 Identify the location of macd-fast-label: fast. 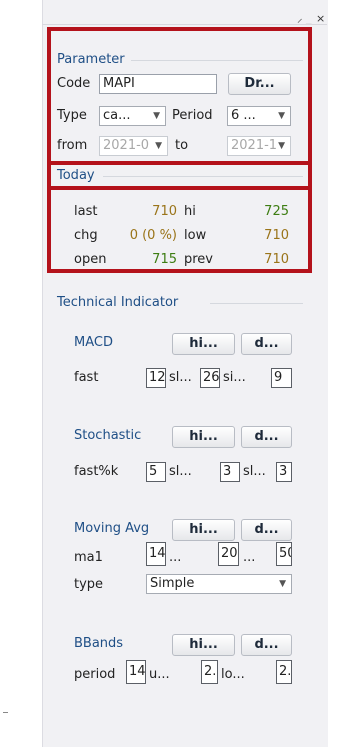
(86, 377).